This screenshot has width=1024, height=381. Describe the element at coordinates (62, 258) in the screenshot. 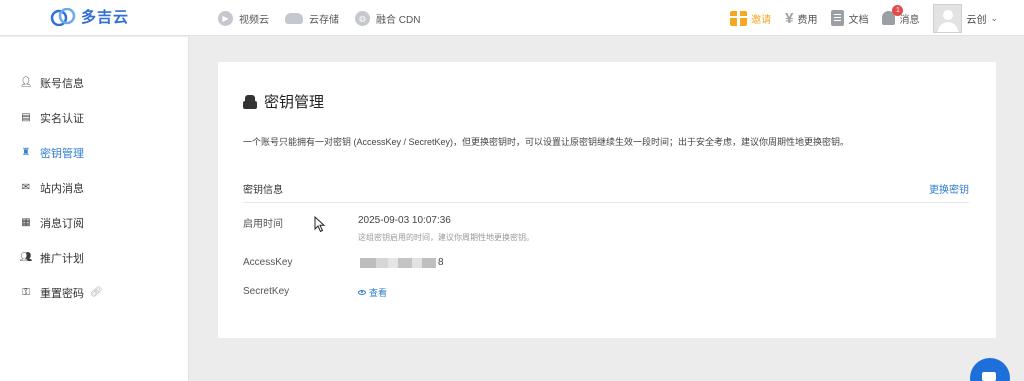

I see `sidebar-item-label: 推广计划` at that location.